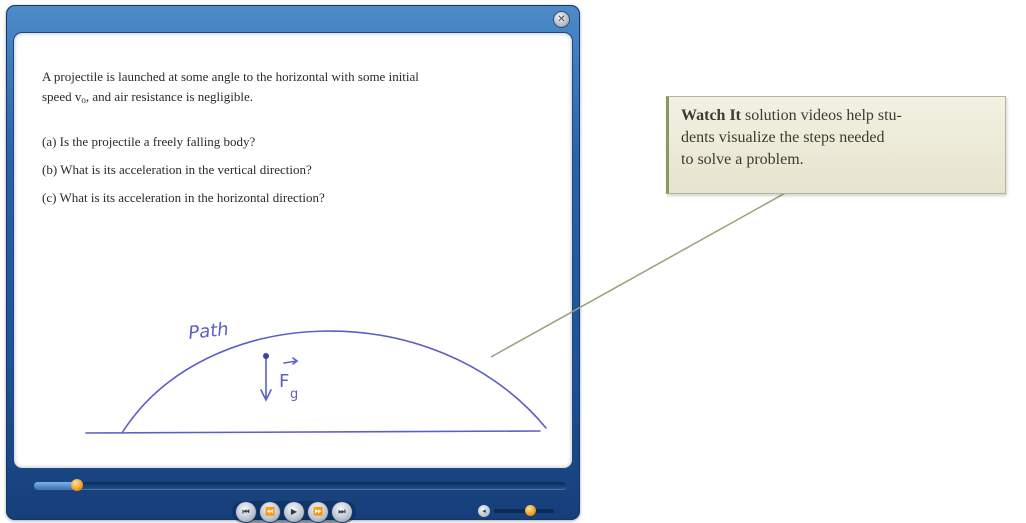 The width and height of the screenshot is (1026, 523). I want to click on callout-line1-rest: solution videos help stu-, so click(821, 115).